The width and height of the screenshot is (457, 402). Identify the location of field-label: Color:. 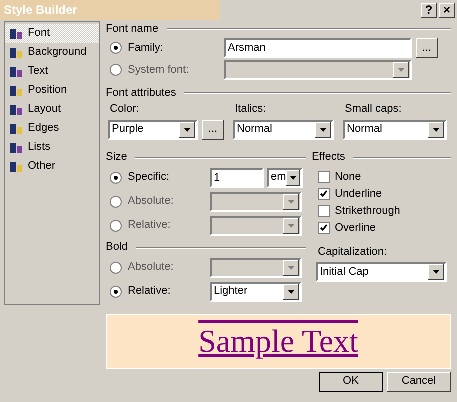
(124, 109).